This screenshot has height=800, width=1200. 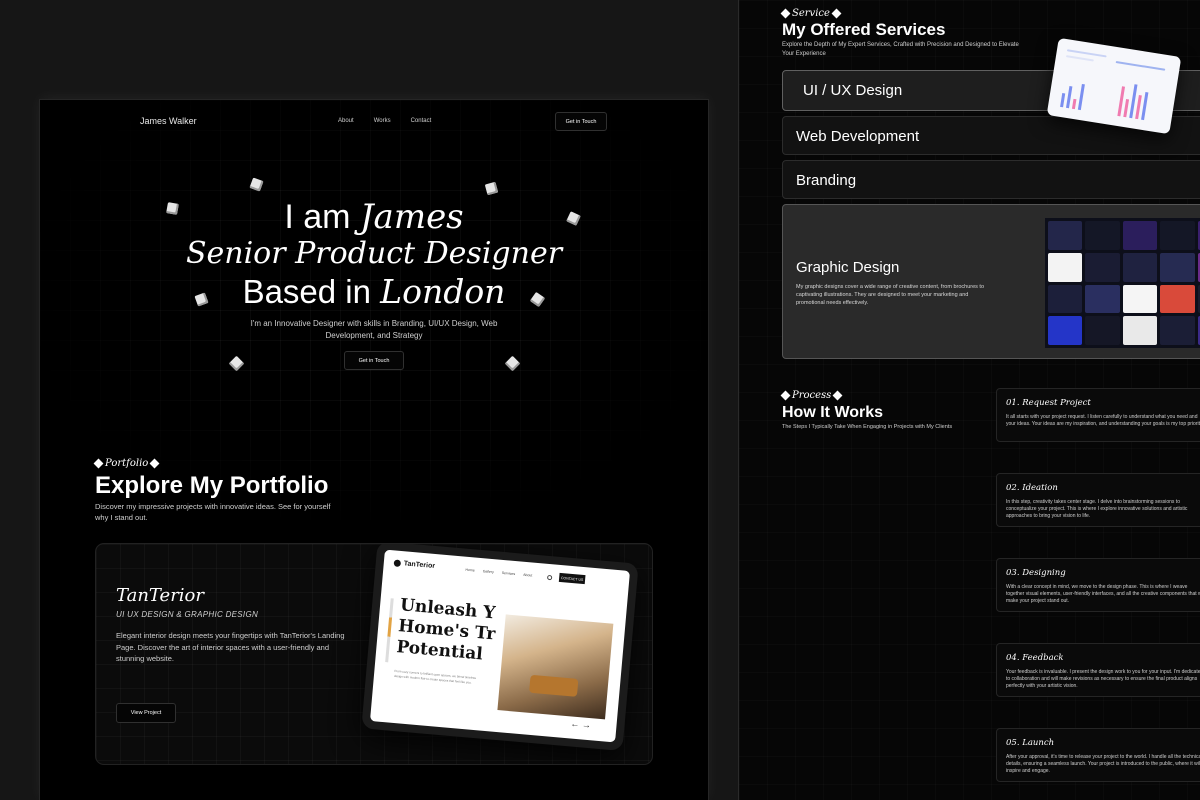 I want to click on brand-name: James Walker, so click(x=168, y=121).